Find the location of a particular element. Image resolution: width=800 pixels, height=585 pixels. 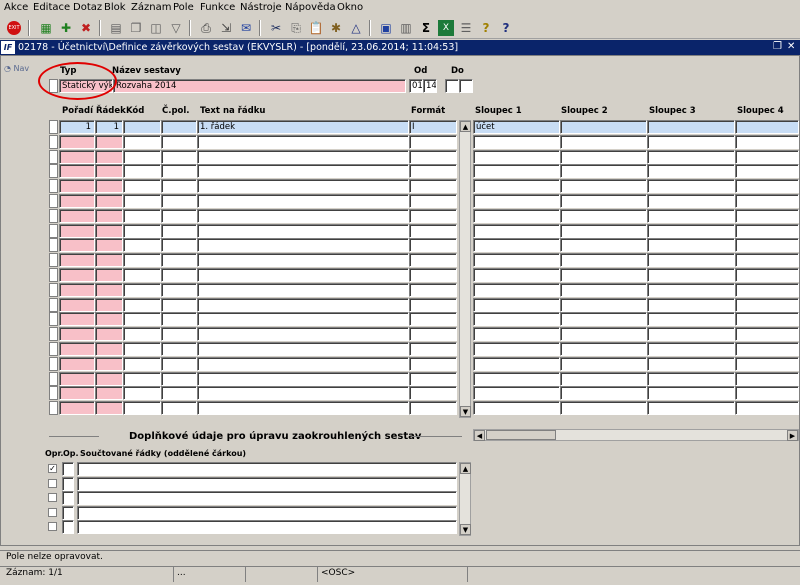

cell-poradi: 1 is located at coordinates (77, 127).